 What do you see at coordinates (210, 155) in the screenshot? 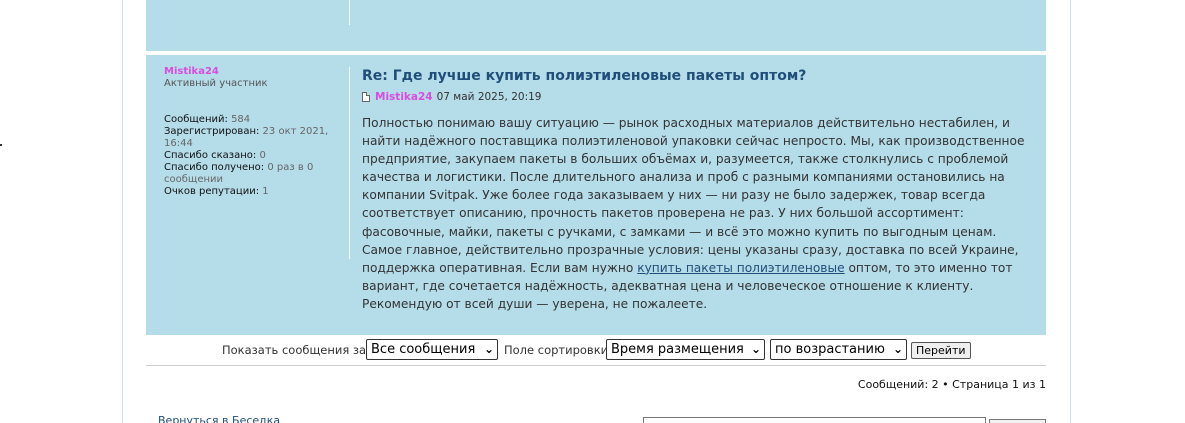
I see `stat-label: Спасибо сказано:` at bounding box center [210, 155].